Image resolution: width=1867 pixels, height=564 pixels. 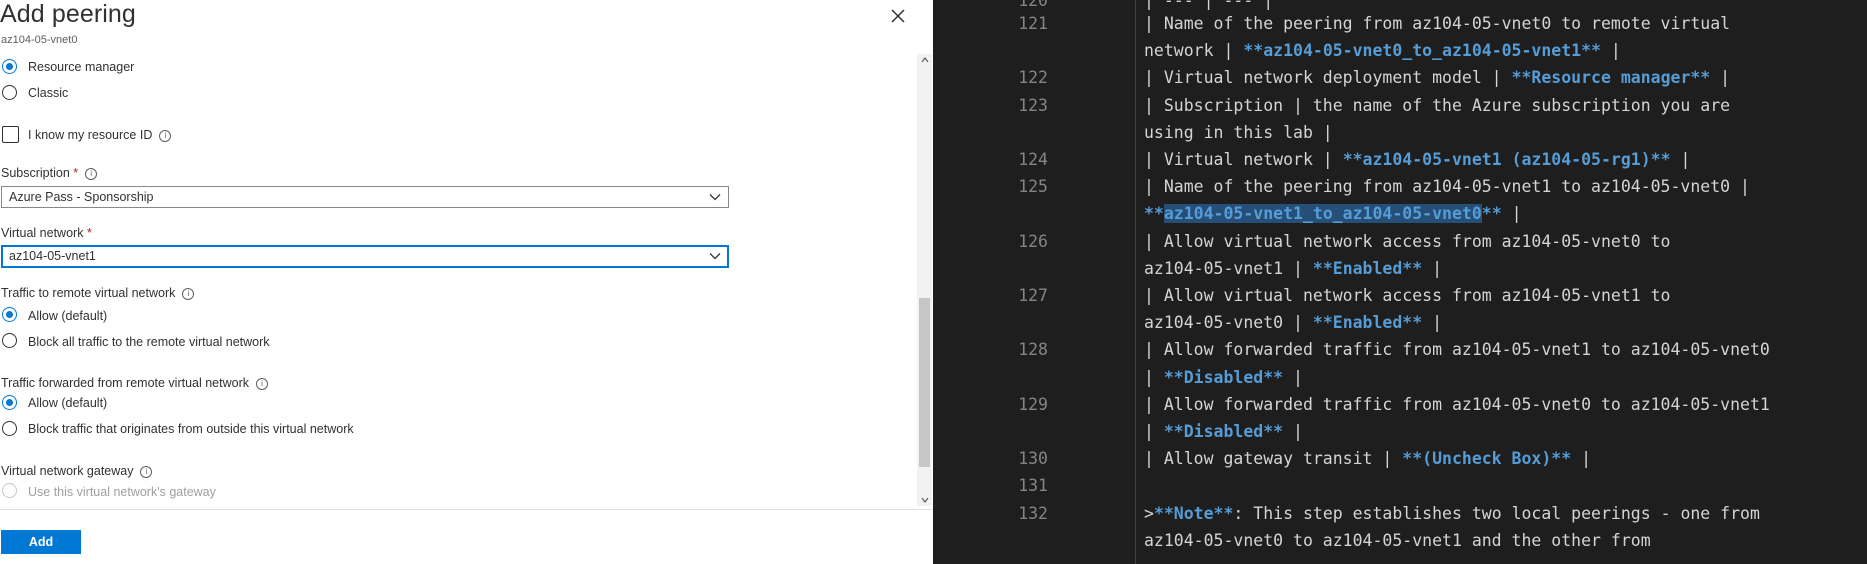 I want to click on page-title: Add peering, so click(x=68, y=14).